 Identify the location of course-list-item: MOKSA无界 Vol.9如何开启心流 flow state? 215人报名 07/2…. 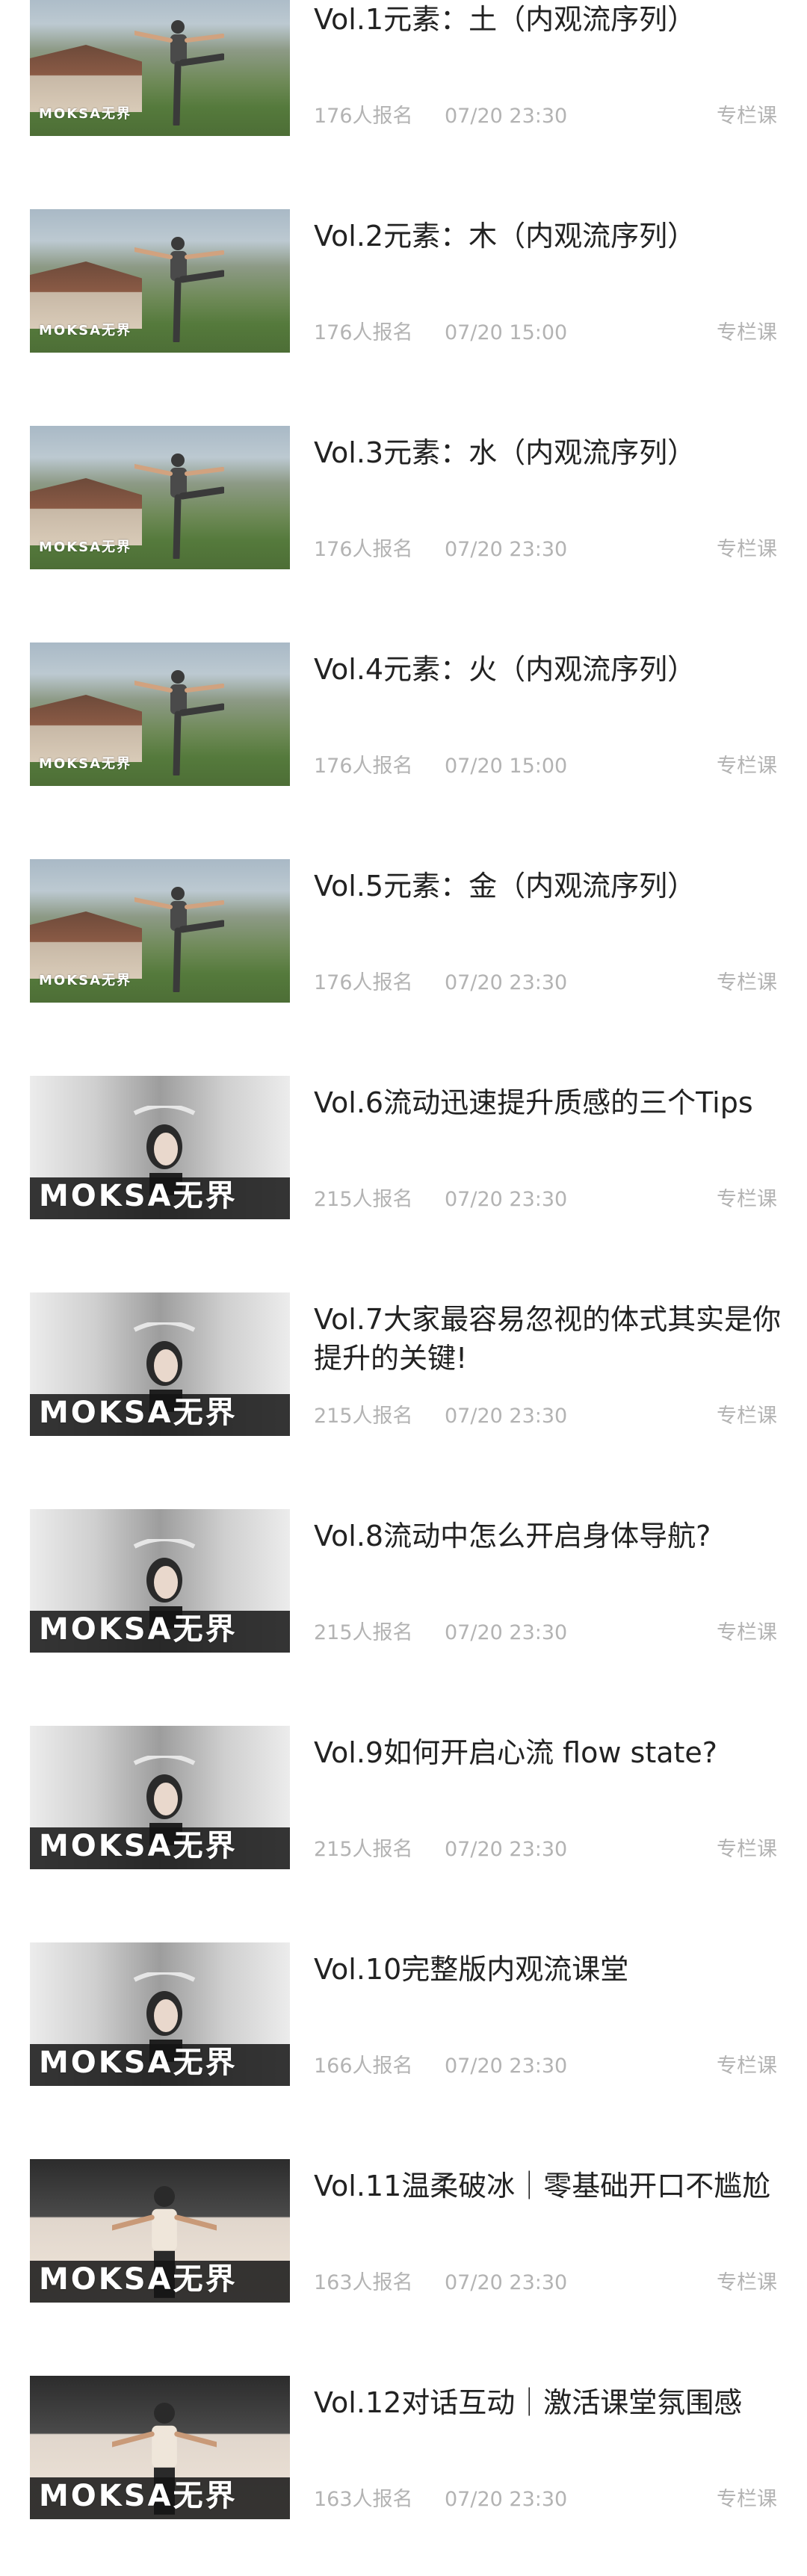
(403, 1808).